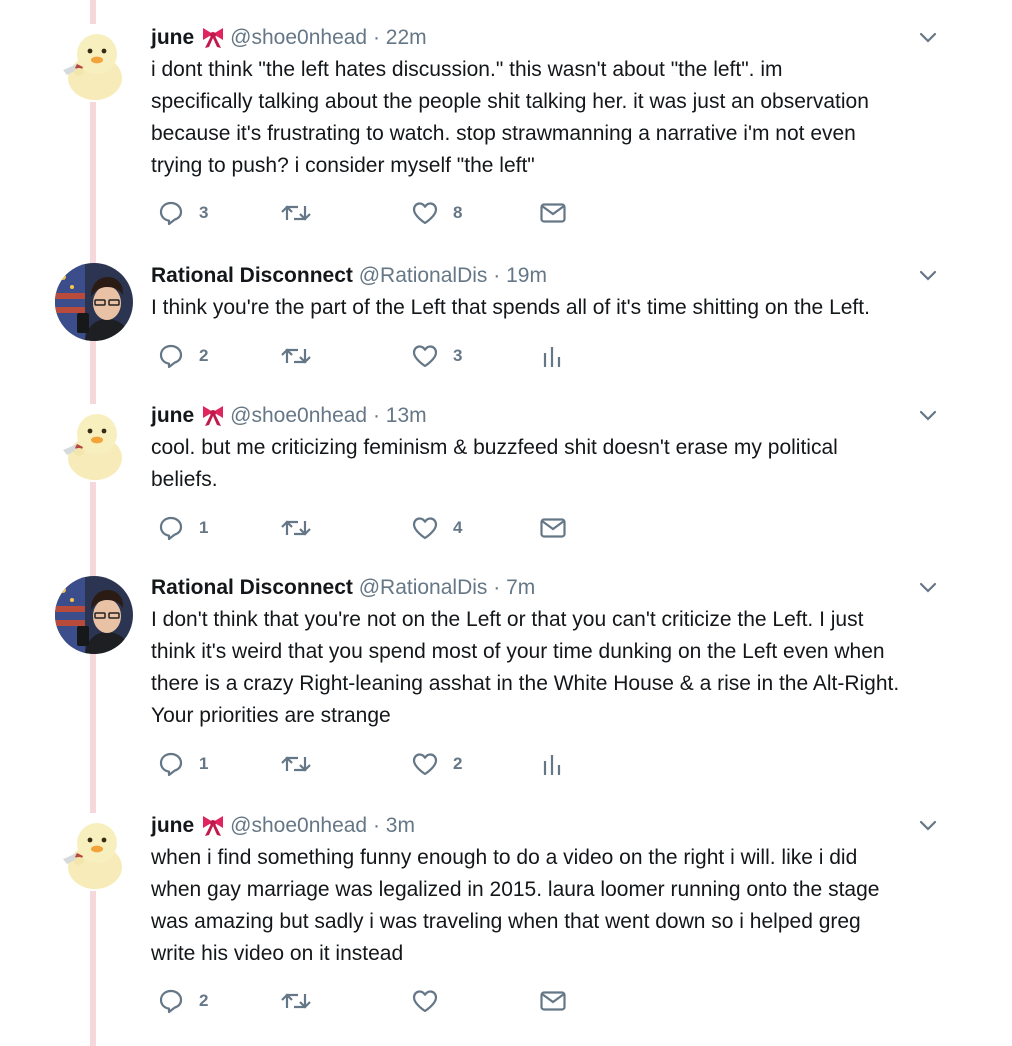 The width and height of the screenshot is (1012, 1046). Describe the element at coordinates (400, 825) in the screenshot. I see `timestamp: 3m` at that location.